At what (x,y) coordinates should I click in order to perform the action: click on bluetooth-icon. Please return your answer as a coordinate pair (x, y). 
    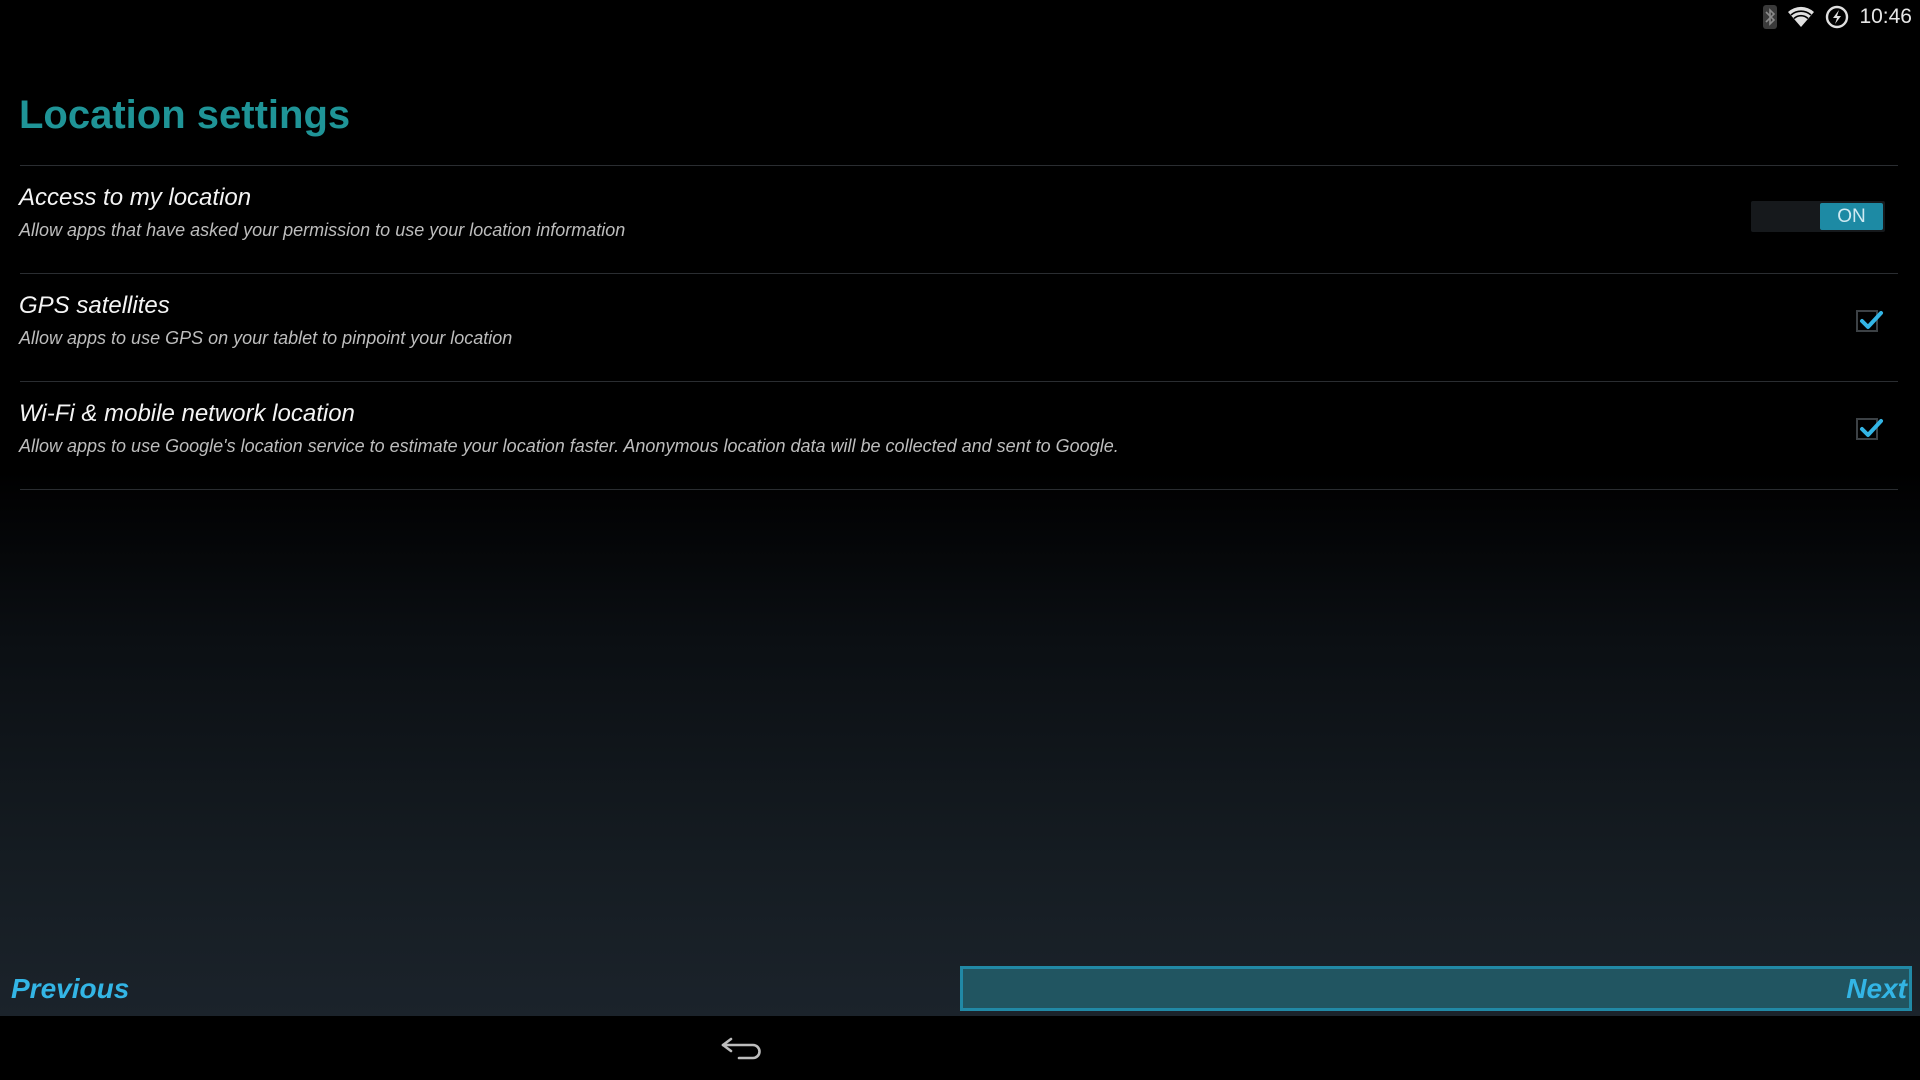
    Looking at the image, I should click on (1770, 17).